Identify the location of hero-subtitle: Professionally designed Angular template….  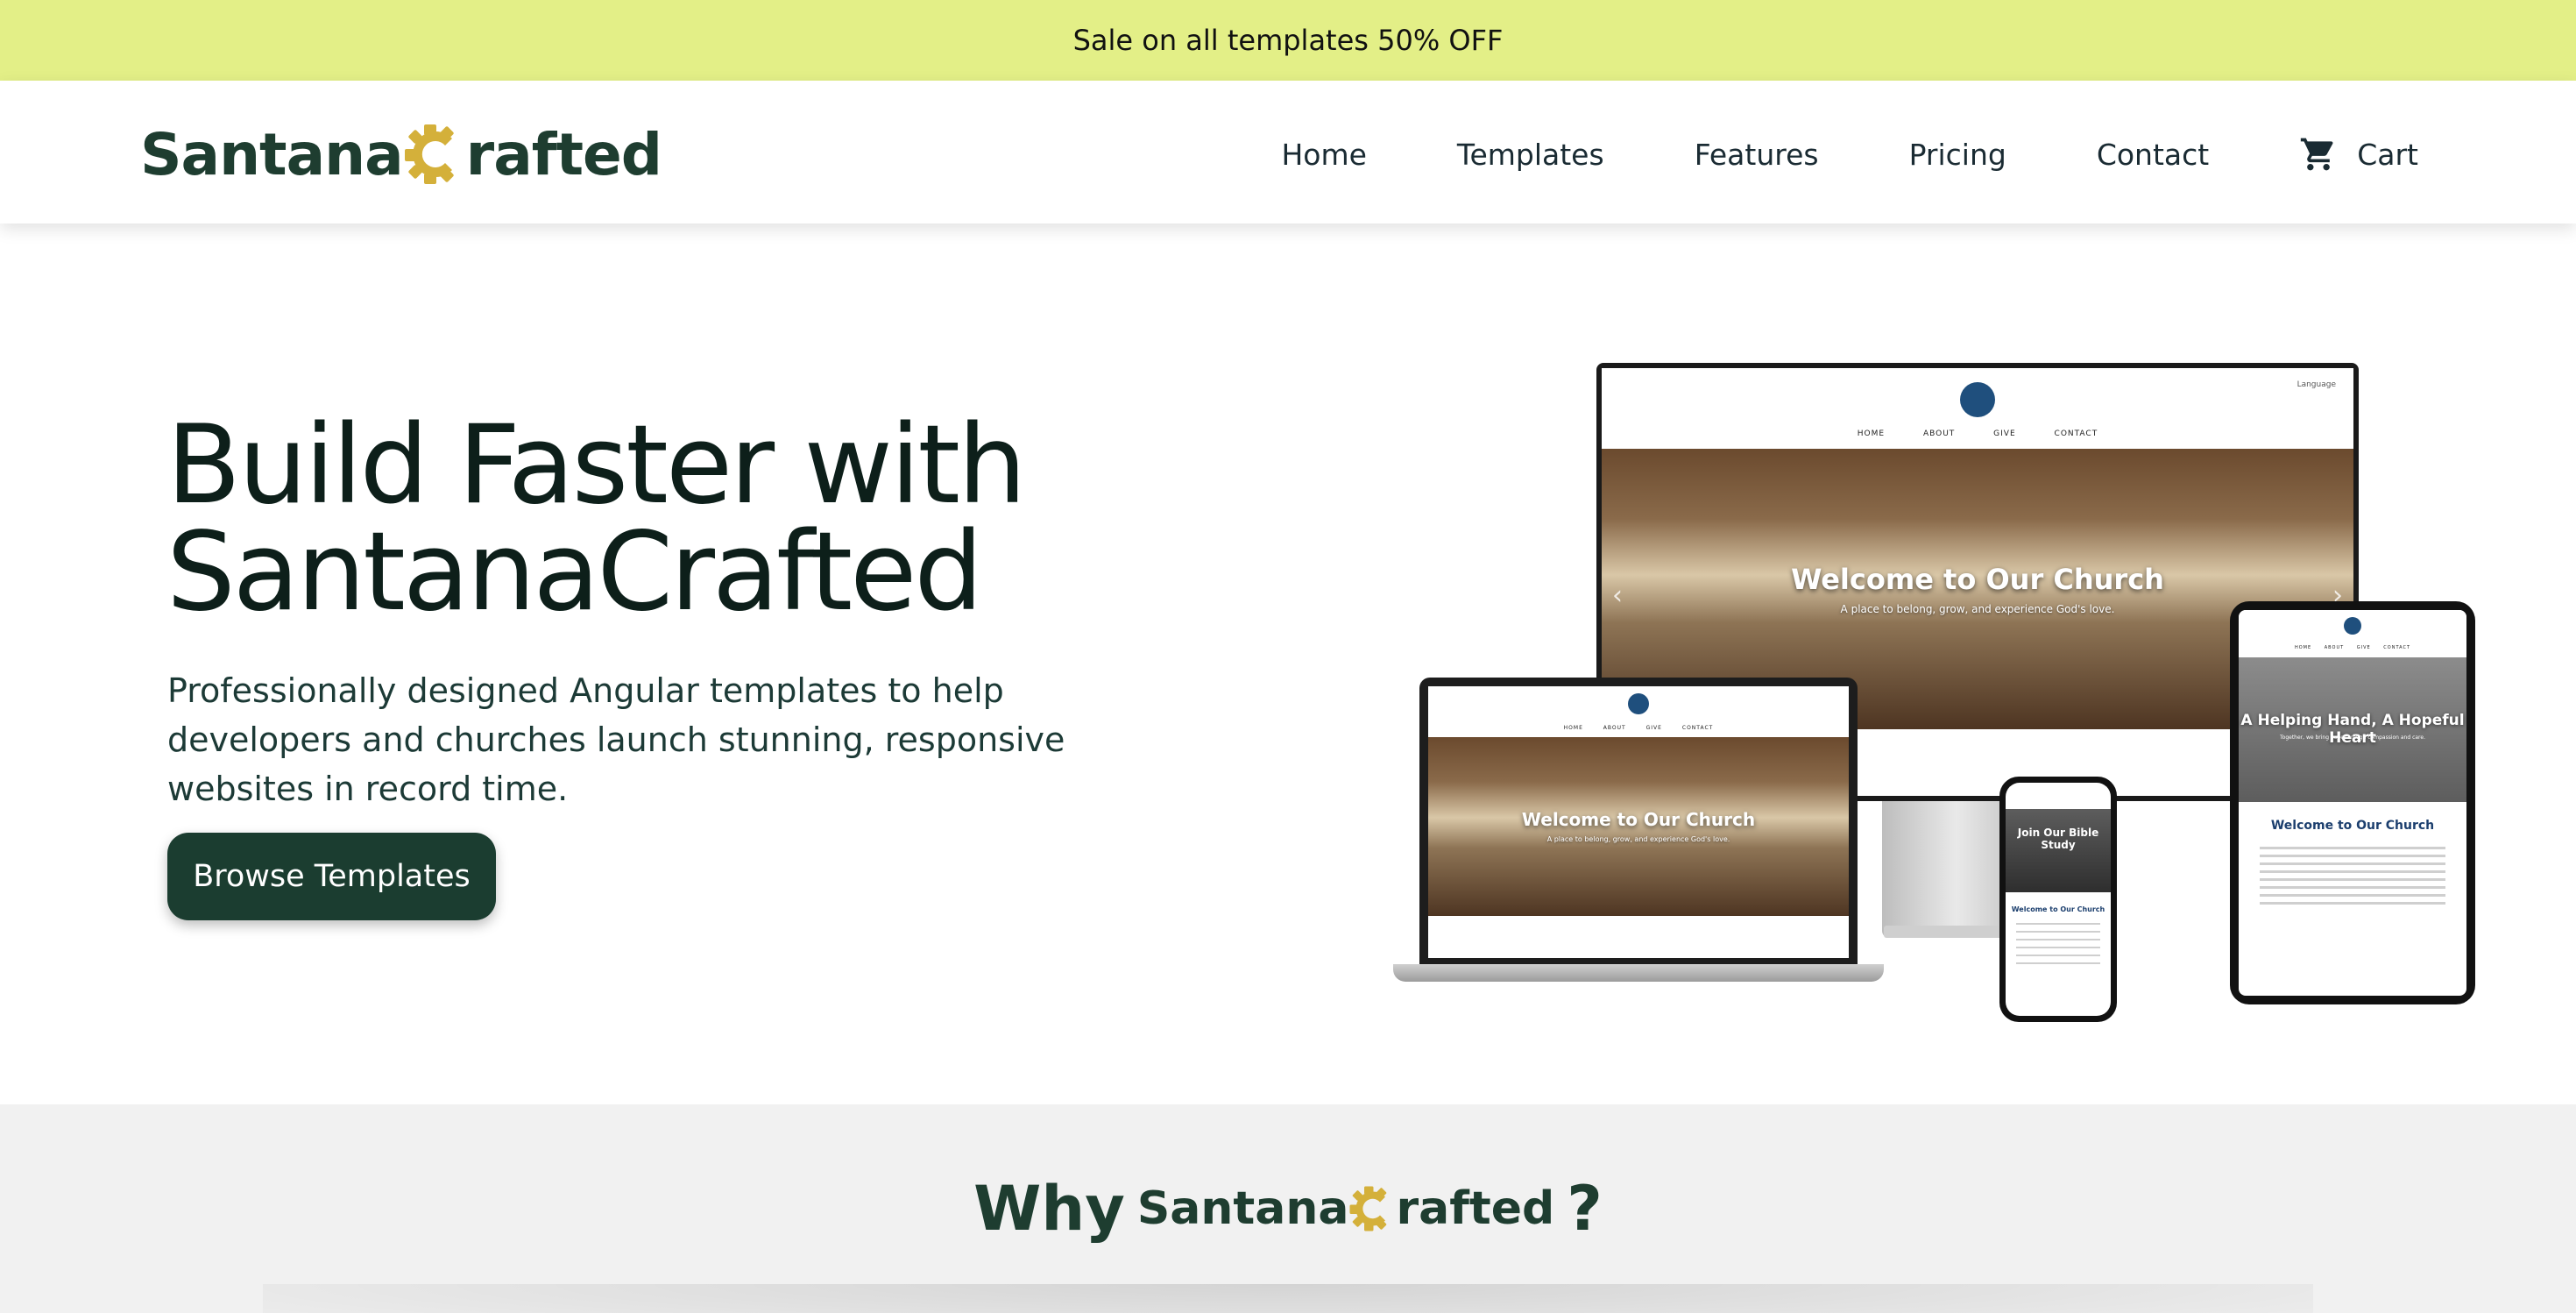
(616, 739).